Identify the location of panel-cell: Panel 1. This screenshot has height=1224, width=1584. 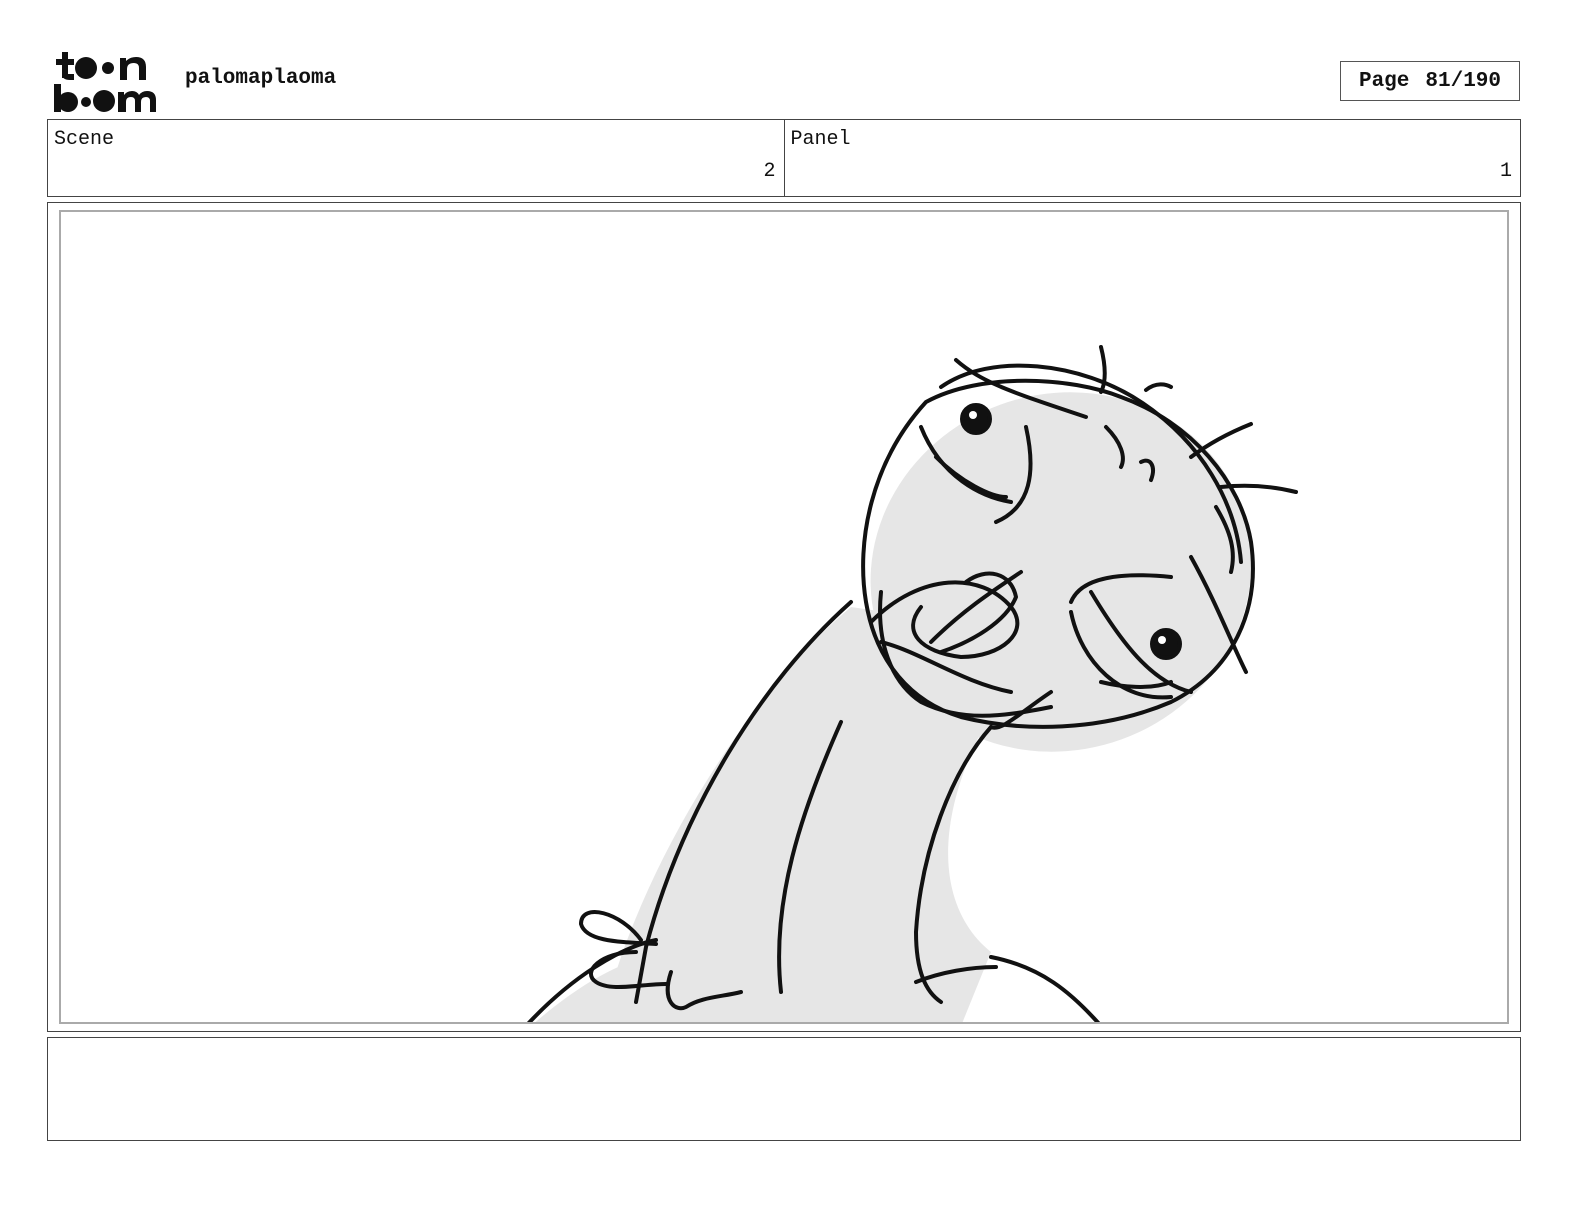
(1152, 158).